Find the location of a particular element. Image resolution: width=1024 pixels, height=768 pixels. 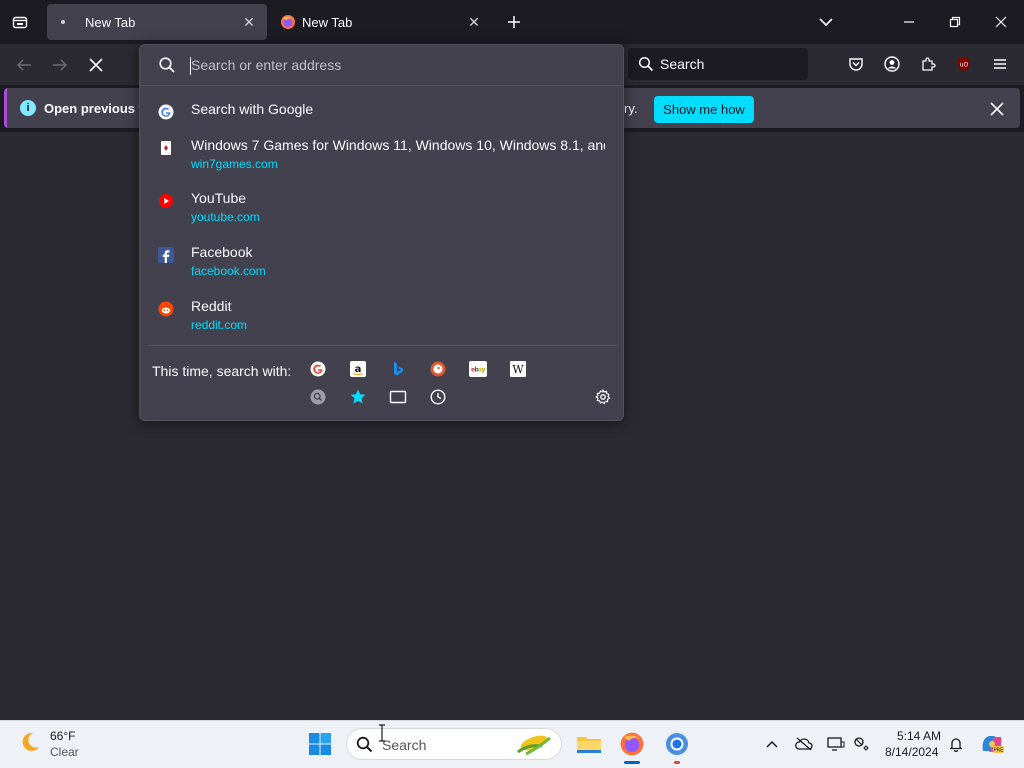

chrome-taskbar-button is located at coordinates (677, 744).